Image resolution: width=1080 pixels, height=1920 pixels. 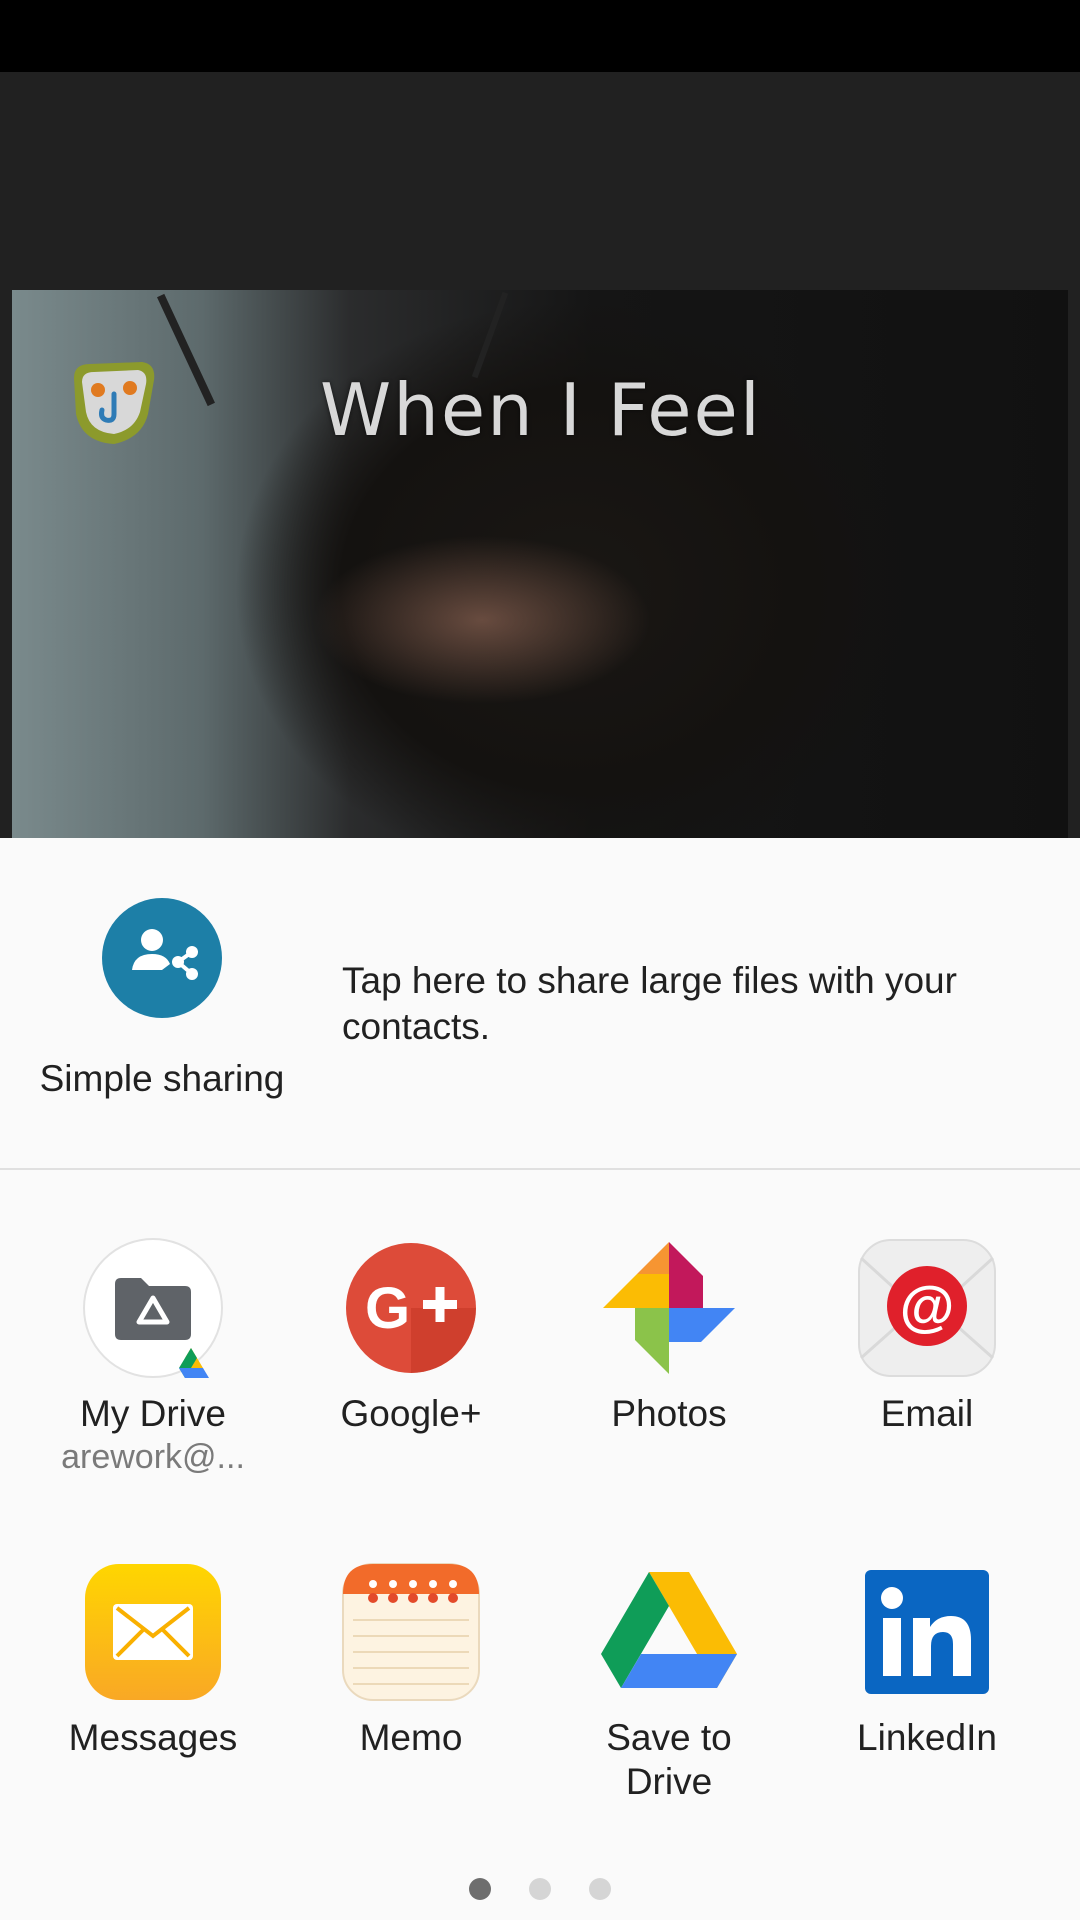 What do you see at coordinates (153, 1632) in the screenshot?
I see `messages-icon` at bounding box center [153, 1632].